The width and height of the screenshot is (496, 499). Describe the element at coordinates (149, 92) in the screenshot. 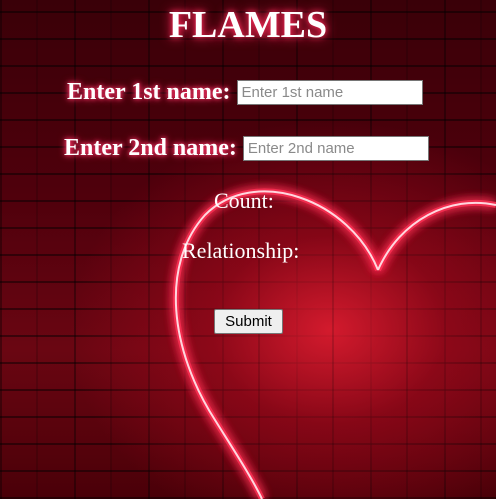

I see `first-name-label: Enter 1st name:` at that location.